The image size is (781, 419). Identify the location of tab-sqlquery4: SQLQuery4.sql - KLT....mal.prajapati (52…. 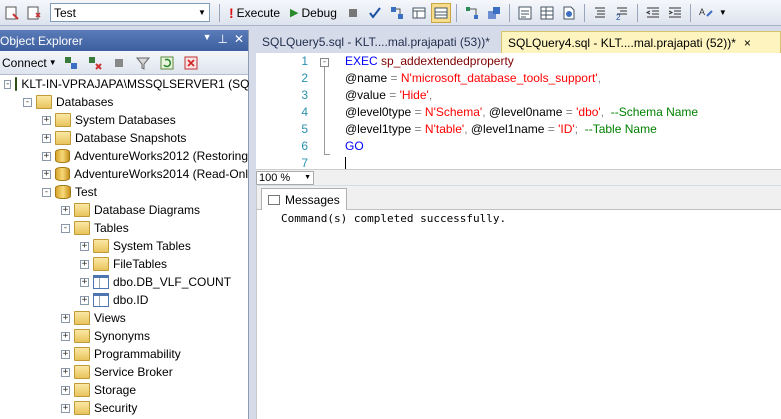
(641, 42).